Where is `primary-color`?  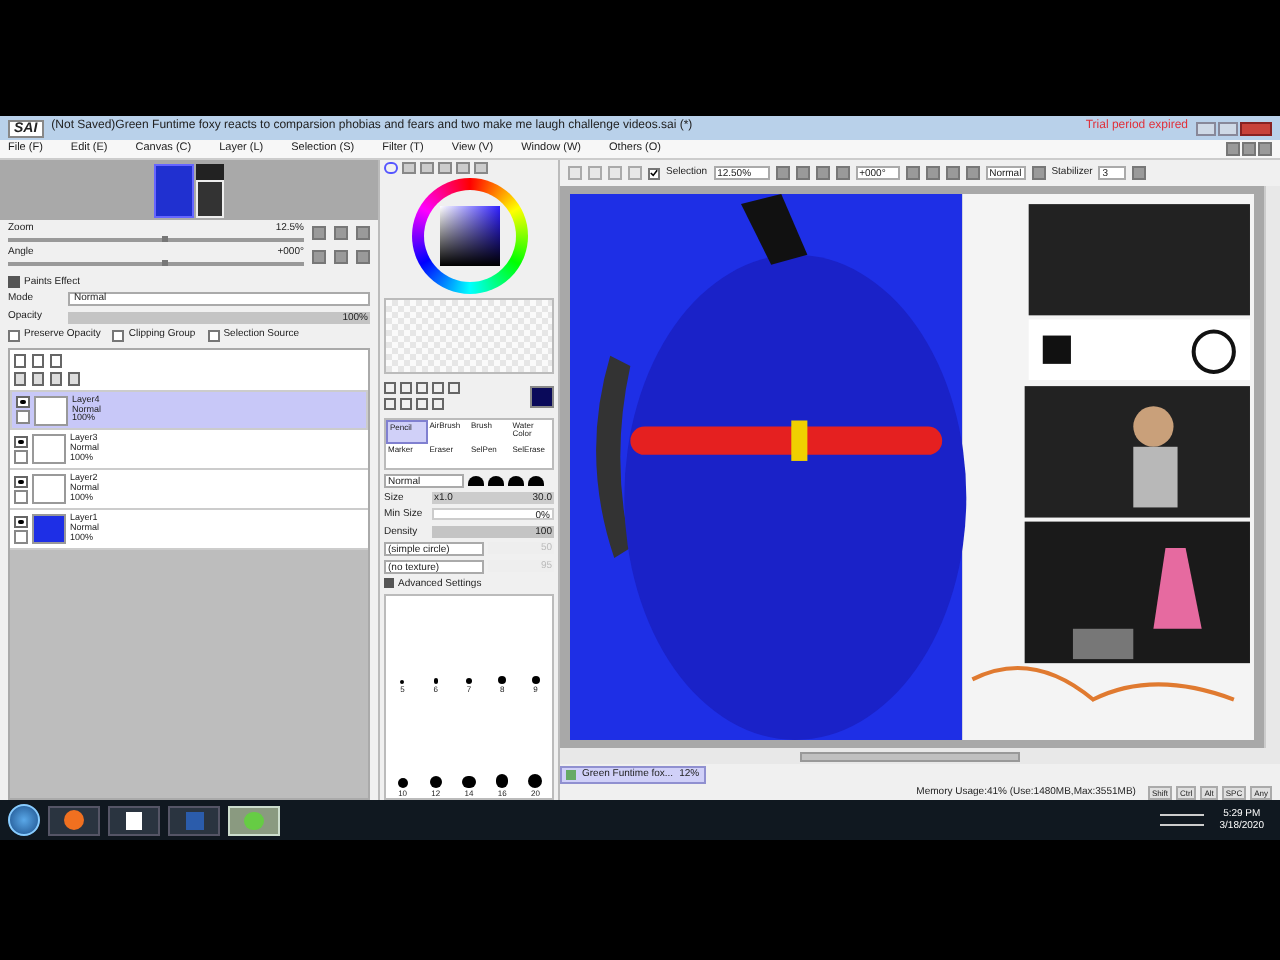 primary-color is located at coordinates (542, 396).